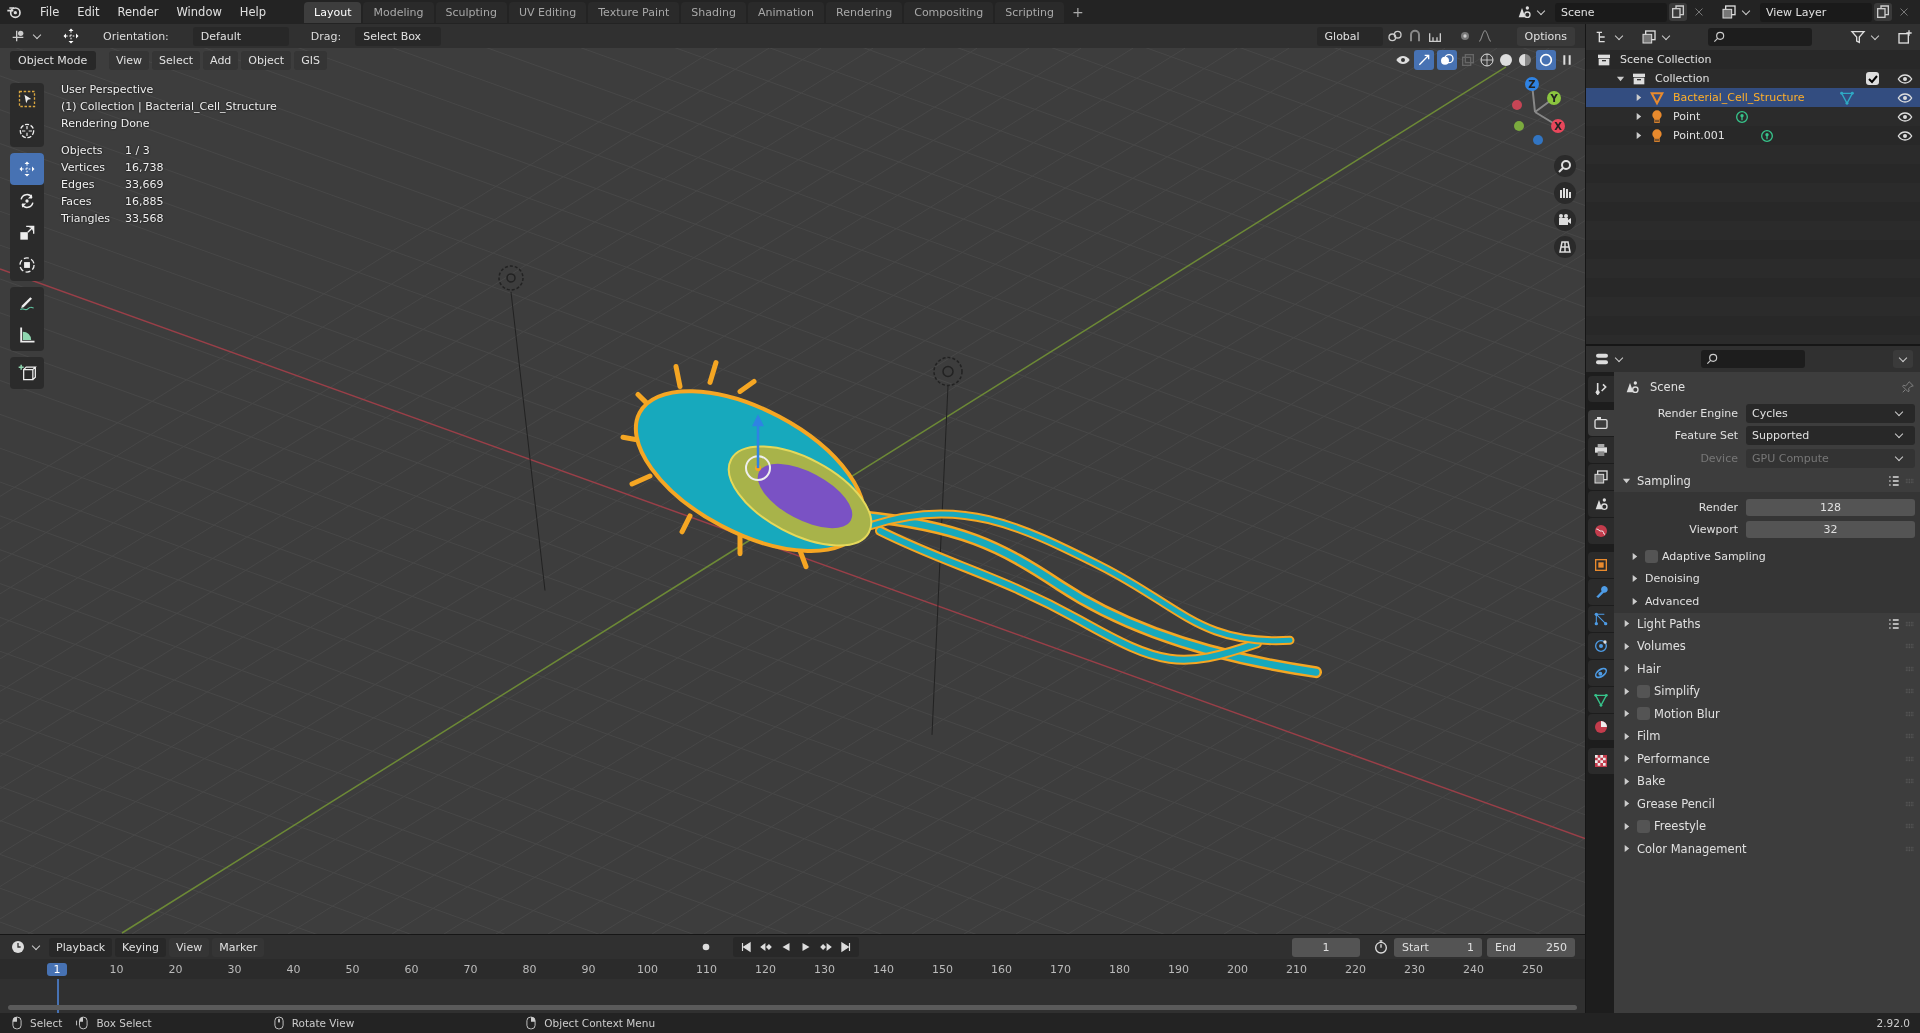 This screenshot has height=1033, width=1920. What do you see at coordinates (1394, 36) in the screenshot?
I see `link-icon` at bounding box center [1394, 36].